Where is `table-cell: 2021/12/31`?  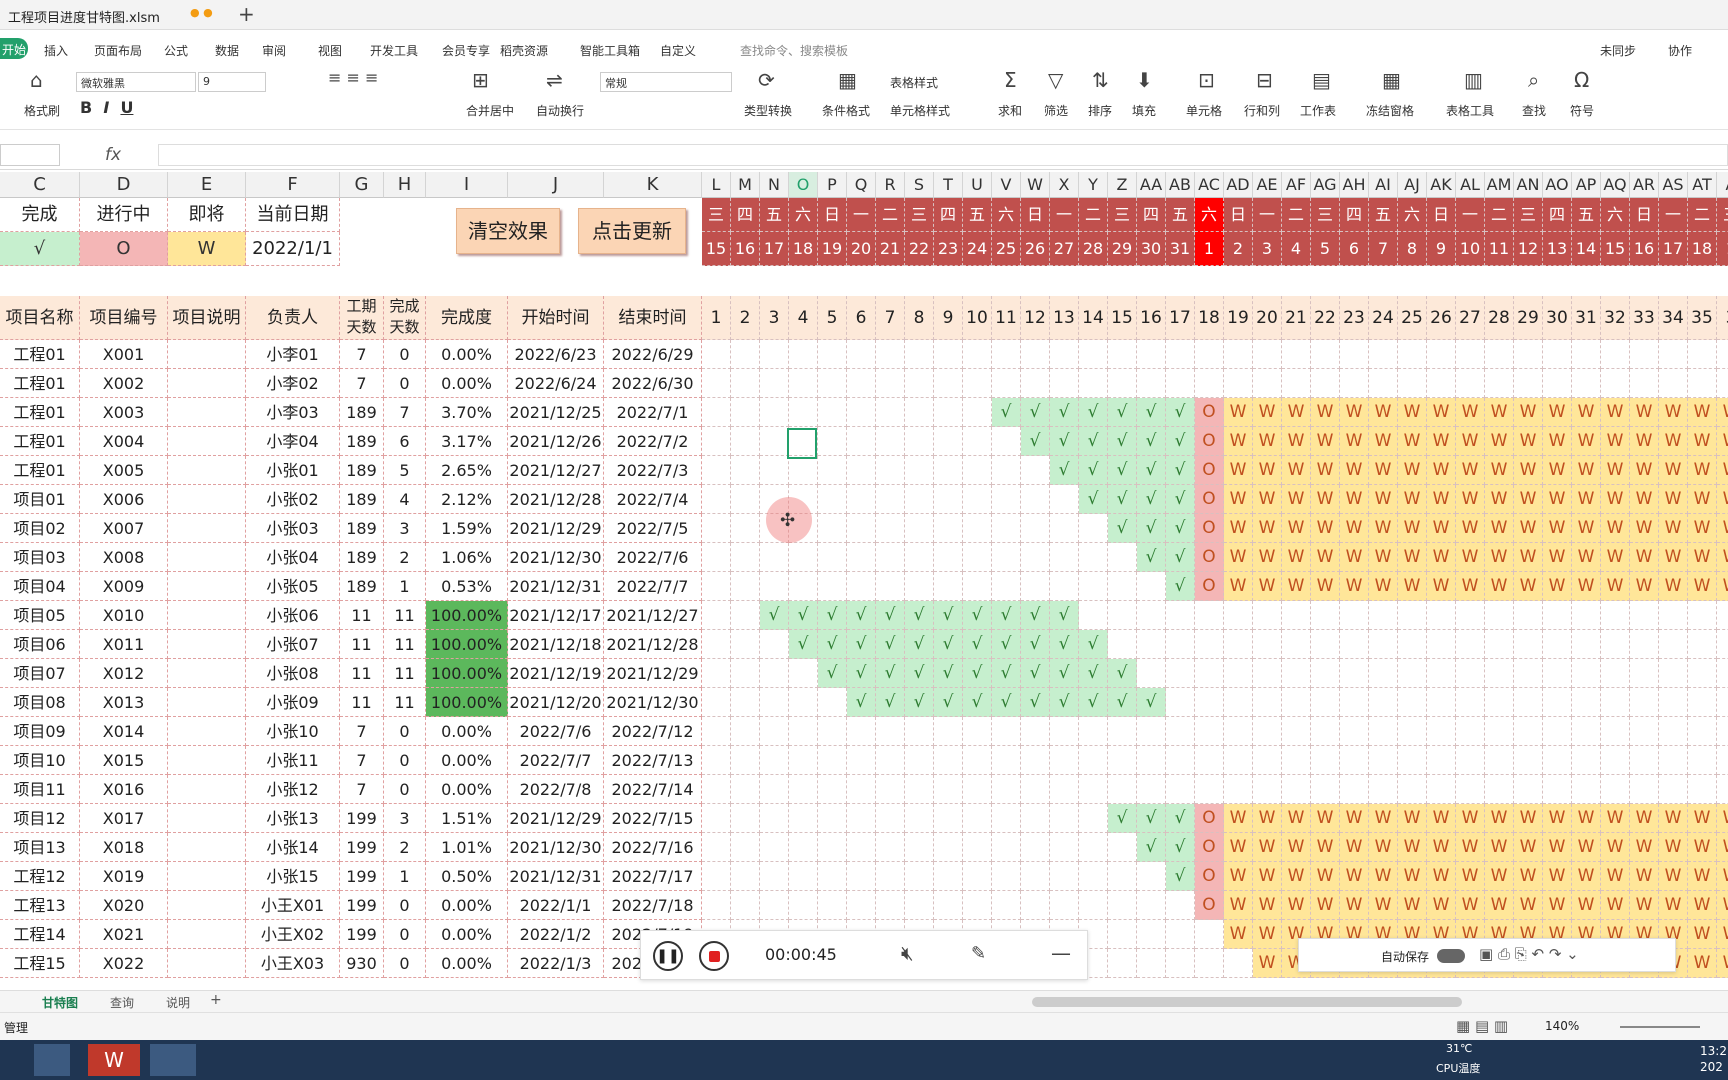 table-cell: 2021/12/31 is located at coordinates (556, 586).